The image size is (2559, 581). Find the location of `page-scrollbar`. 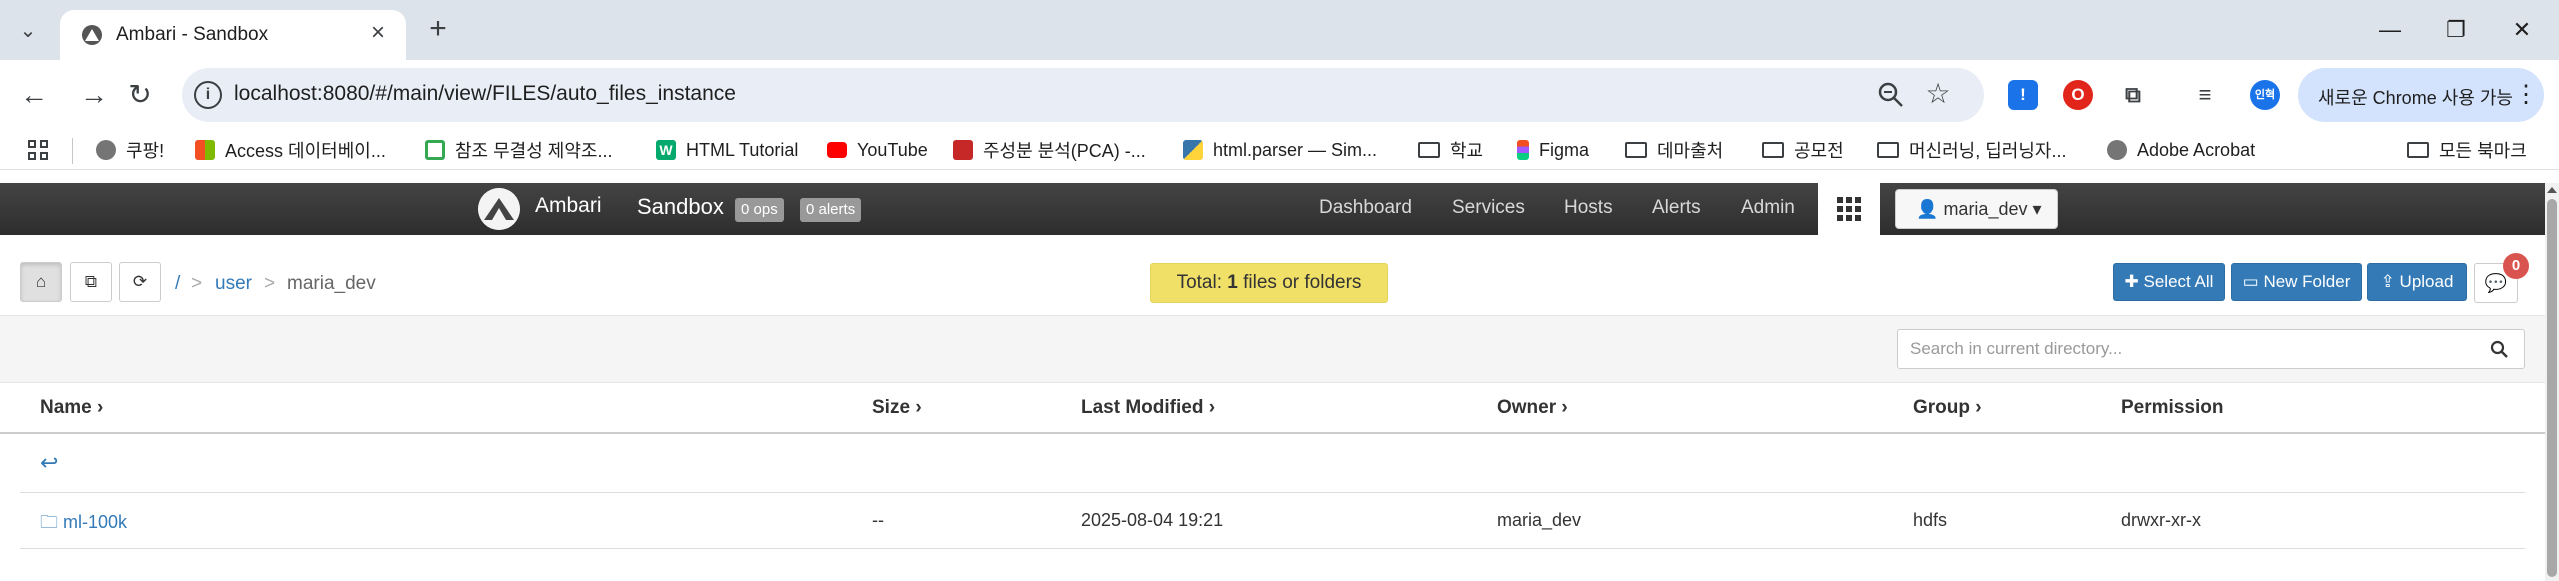

page-scrollbar is located at coordinates (2552, 382).